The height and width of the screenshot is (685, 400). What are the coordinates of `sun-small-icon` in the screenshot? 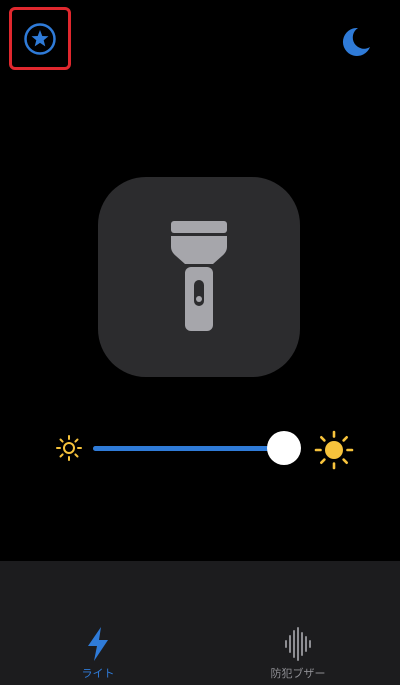 It's located at (69, 448).